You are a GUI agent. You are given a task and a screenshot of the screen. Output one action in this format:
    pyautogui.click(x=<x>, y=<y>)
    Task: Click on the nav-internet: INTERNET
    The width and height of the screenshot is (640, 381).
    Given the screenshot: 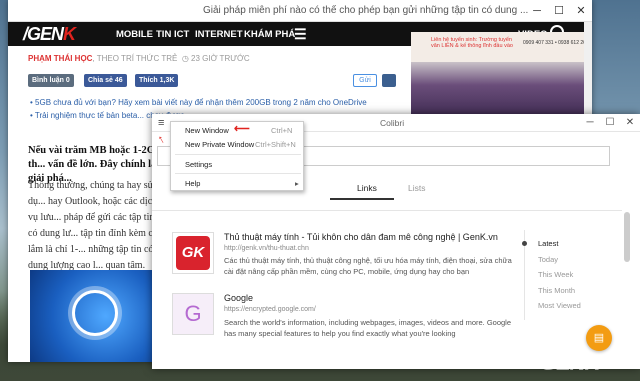 What is the action you would take?
    pyautogui.click(x=219, y=34)
    